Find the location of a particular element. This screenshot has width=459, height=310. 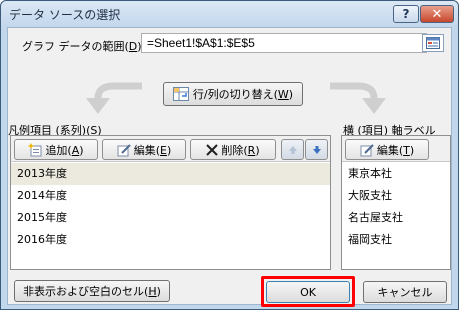

help-icon: ? is located at coordinates (406, 14).